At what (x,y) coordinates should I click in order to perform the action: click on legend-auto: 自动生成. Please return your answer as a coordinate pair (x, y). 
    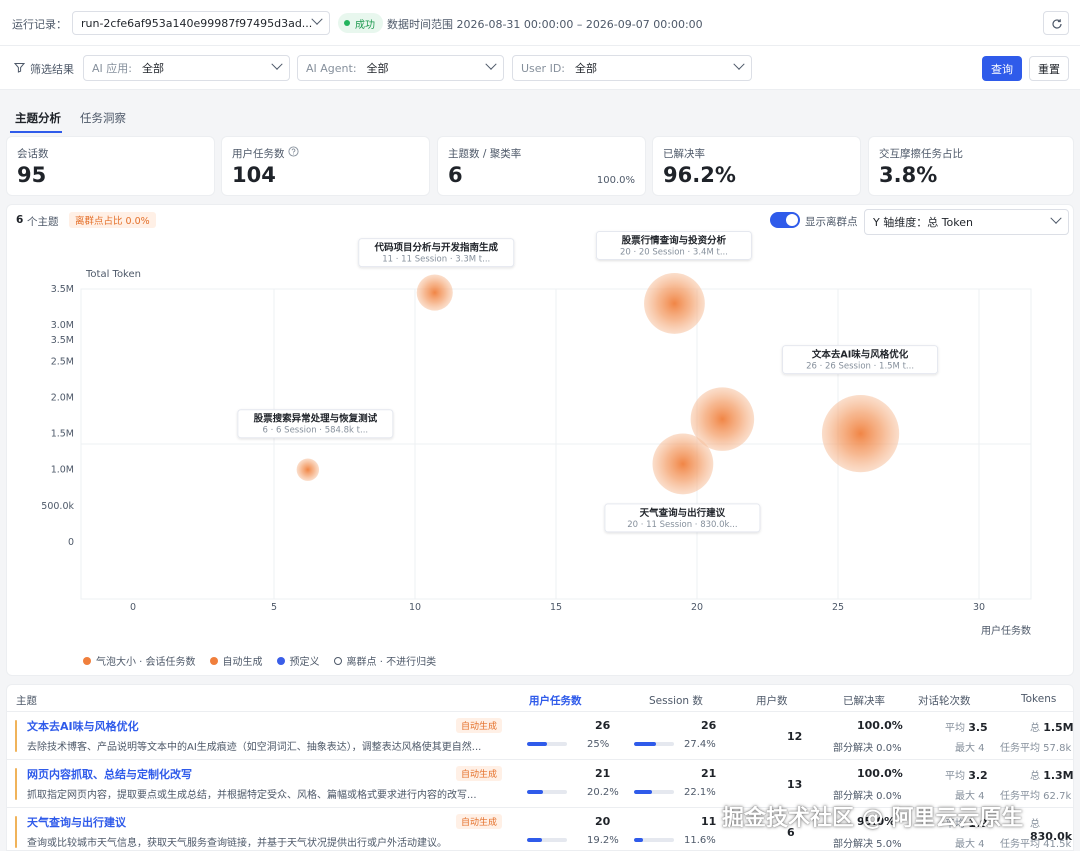
    Looking at the image, I should click on (243, 660).